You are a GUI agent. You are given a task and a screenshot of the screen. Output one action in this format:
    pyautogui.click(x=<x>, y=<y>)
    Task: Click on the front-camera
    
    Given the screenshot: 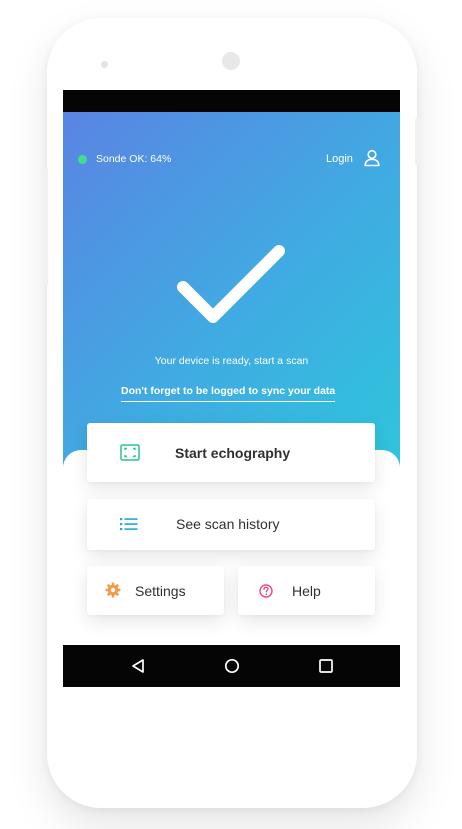 What is the action you would take?
    pyautogui.click(x=231, y=61)
    